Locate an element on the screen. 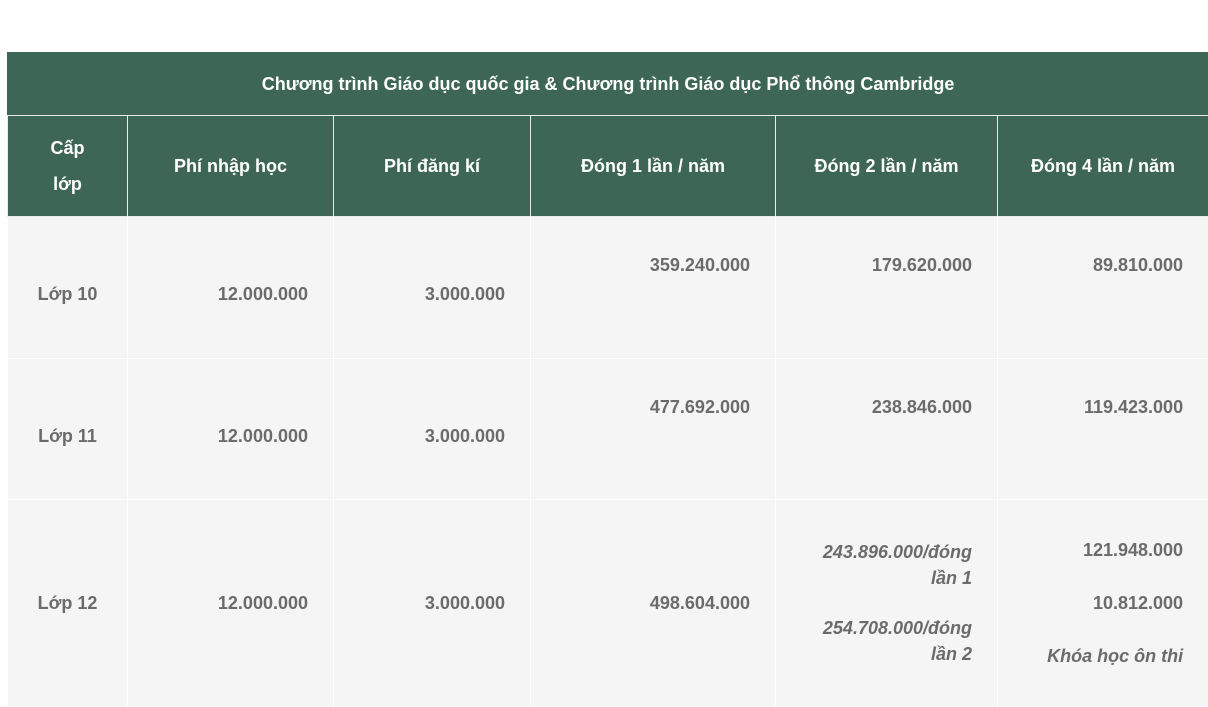 The width and height of the screenshot is (1208, 707). pay-once-cell: 477.692.000 is located at coordinates (653, 429).